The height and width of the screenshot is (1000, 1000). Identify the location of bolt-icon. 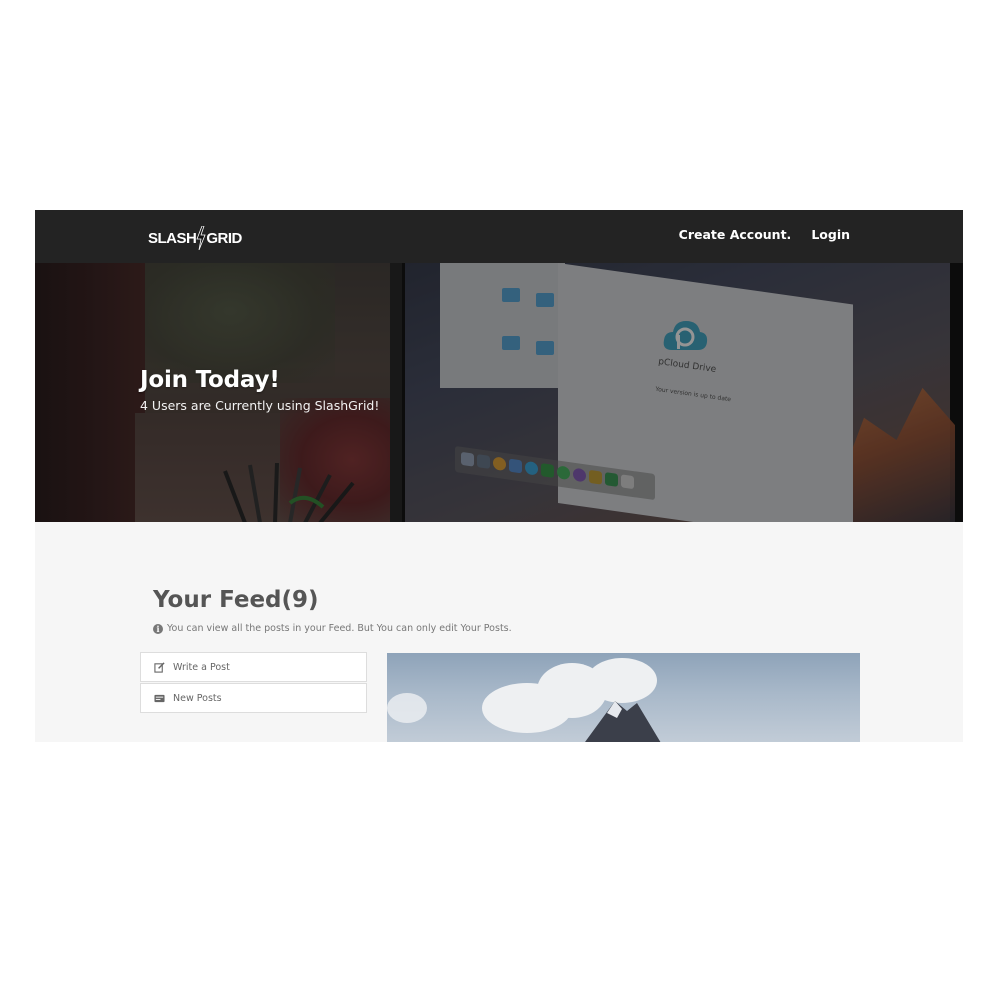
(201, 238).